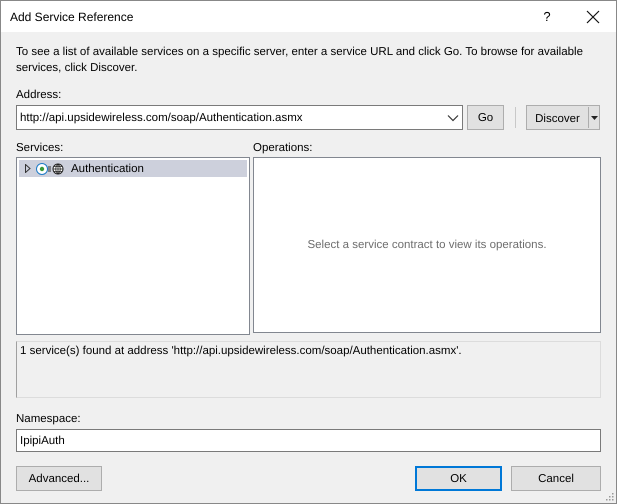  I want to click on namespace-field: IpipiAuth, so click(308, 440).